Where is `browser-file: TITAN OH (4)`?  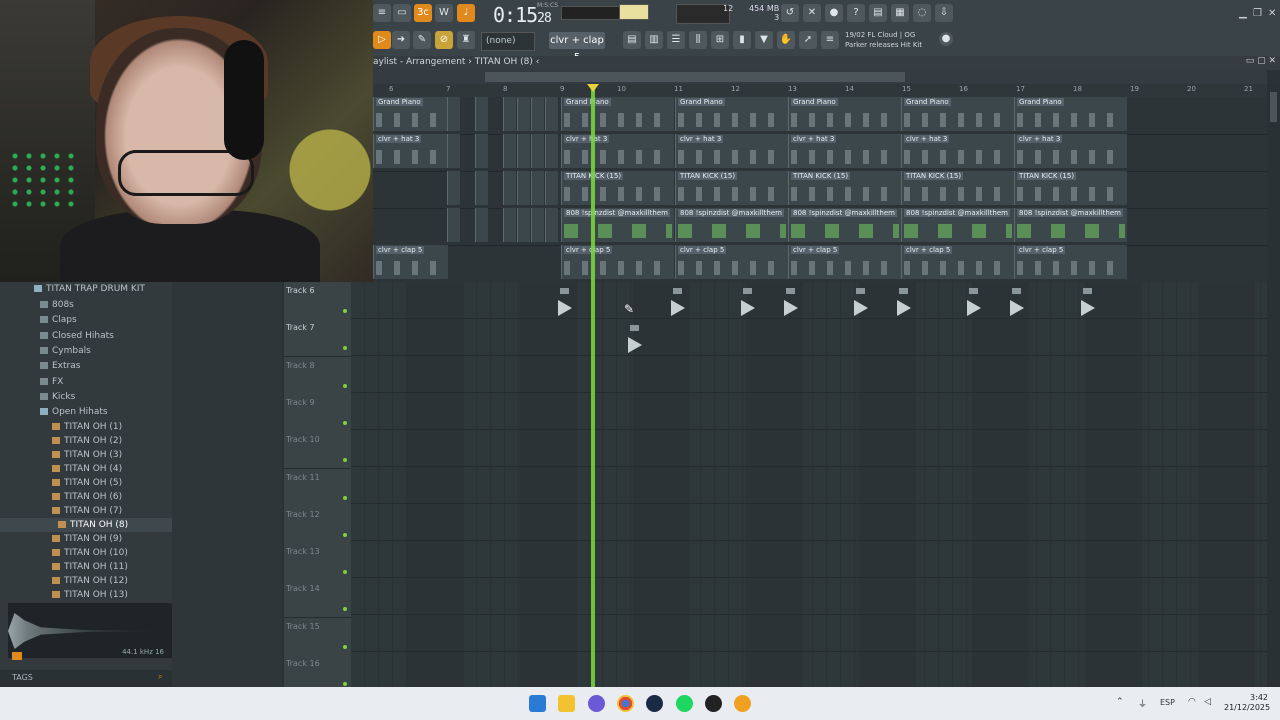 browser-file: TITAN OH (4) is located at coordinates (86, 469).